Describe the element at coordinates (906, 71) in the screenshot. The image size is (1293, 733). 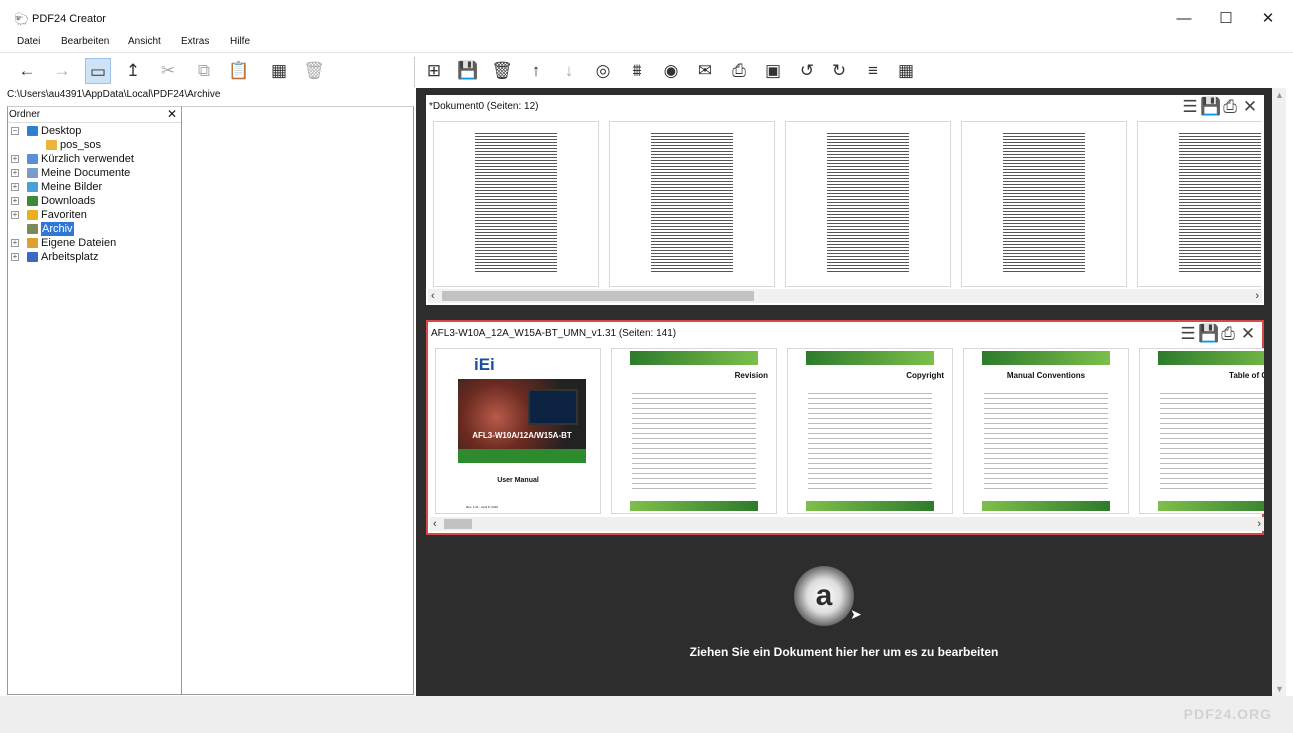
I see `page-grid-icon: ▦` at that location.